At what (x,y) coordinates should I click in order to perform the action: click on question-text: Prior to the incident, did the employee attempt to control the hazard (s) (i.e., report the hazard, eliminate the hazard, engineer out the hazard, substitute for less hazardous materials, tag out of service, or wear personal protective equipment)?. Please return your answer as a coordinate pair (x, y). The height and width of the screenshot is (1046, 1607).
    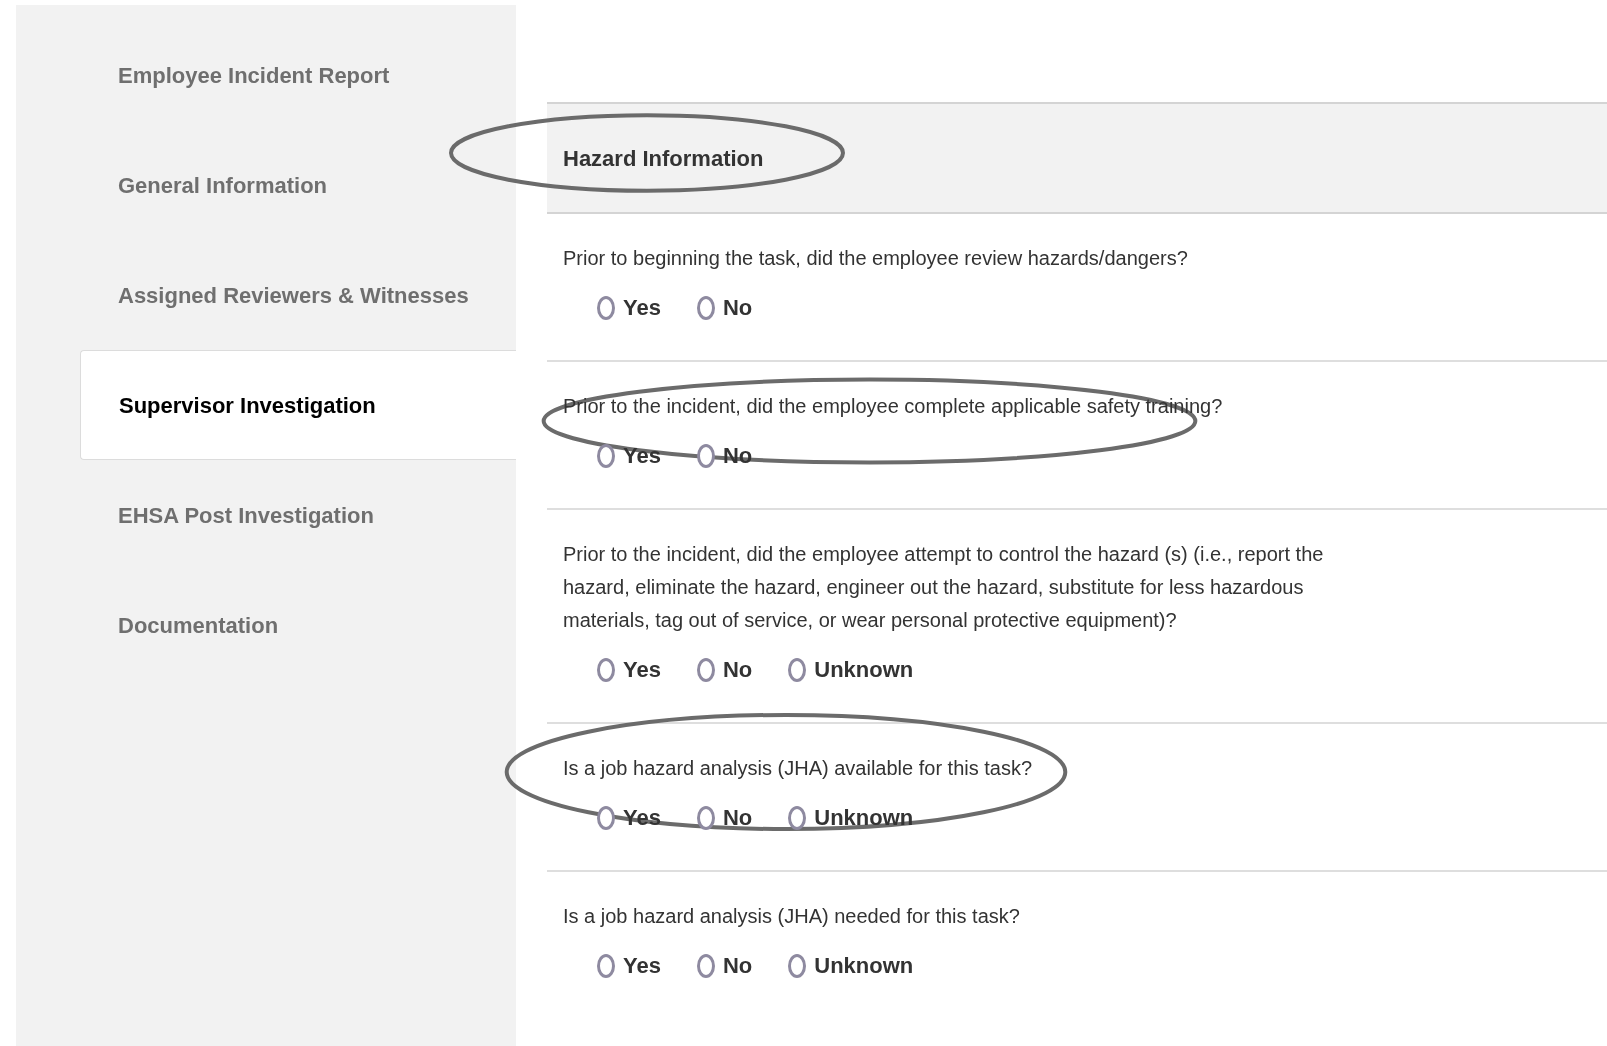
    Looking at the image, I should click on (944, 587).